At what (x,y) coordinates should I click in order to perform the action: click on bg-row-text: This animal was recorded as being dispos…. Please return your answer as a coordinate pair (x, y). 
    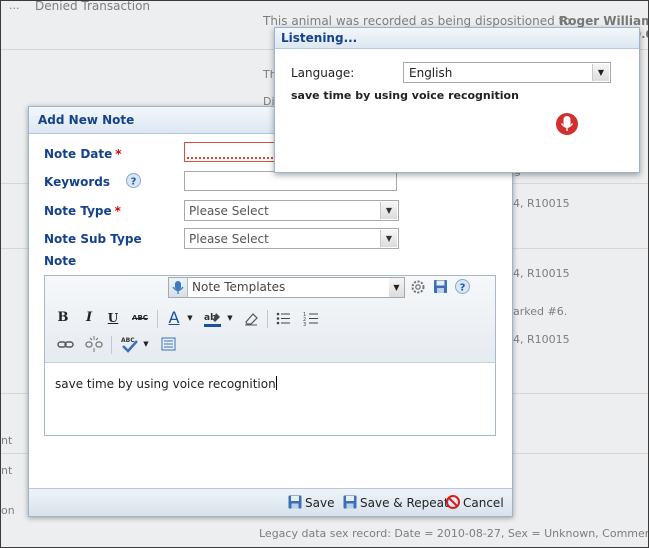
    Looking at the image, I should click on (417, 21).